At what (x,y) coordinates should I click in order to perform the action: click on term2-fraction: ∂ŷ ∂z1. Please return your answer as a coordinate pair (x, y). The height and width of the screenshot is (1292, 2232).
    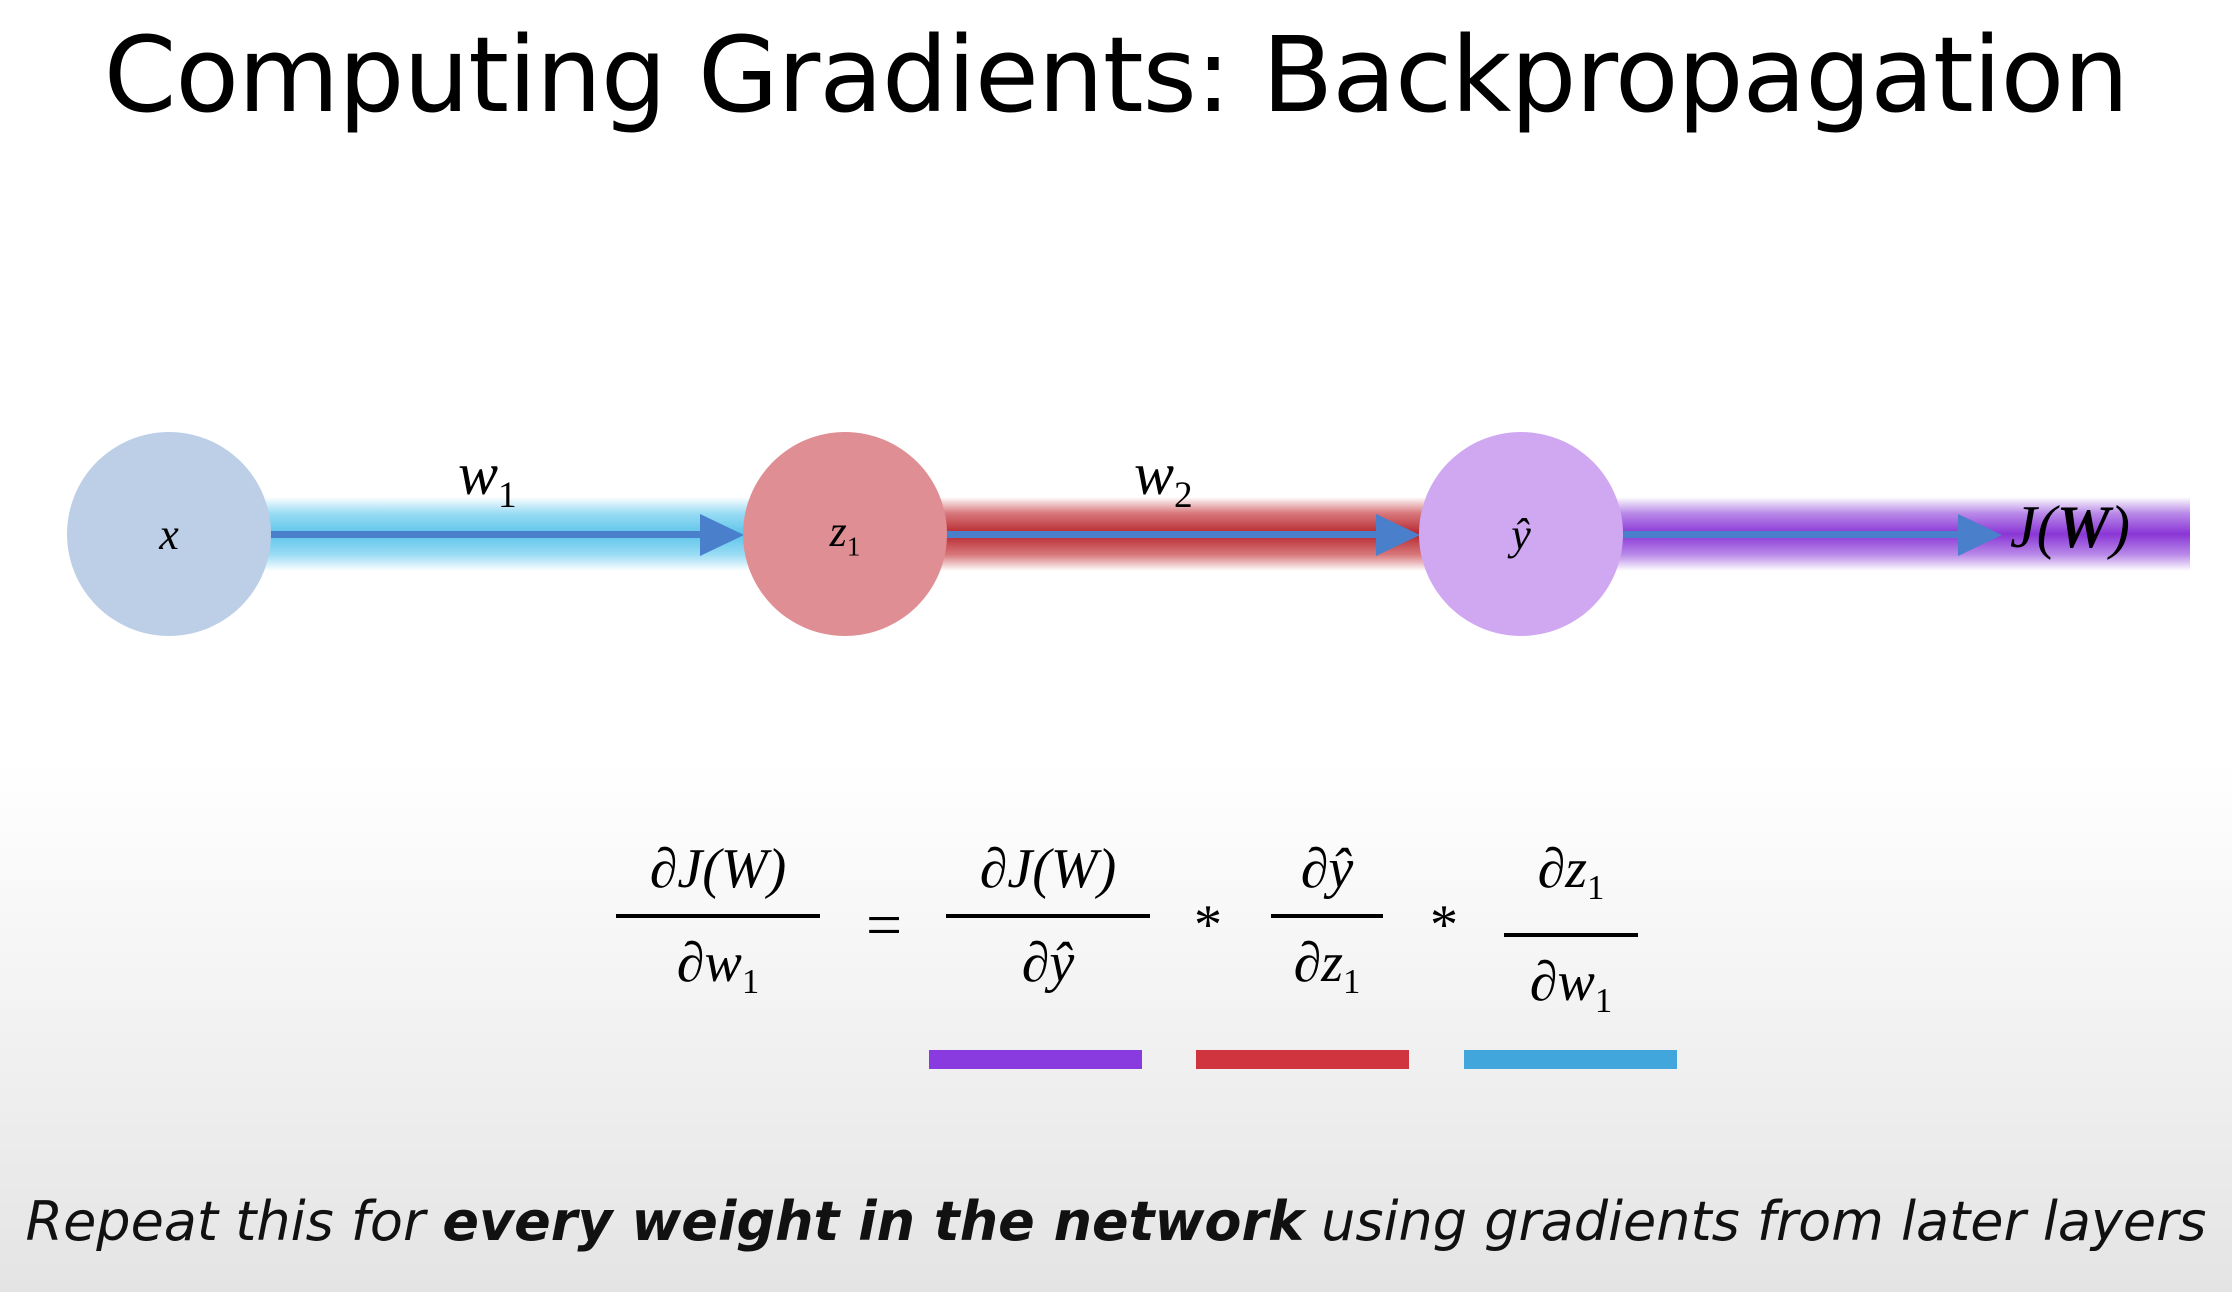
    Looking at the image, I should click on (1327, 925).